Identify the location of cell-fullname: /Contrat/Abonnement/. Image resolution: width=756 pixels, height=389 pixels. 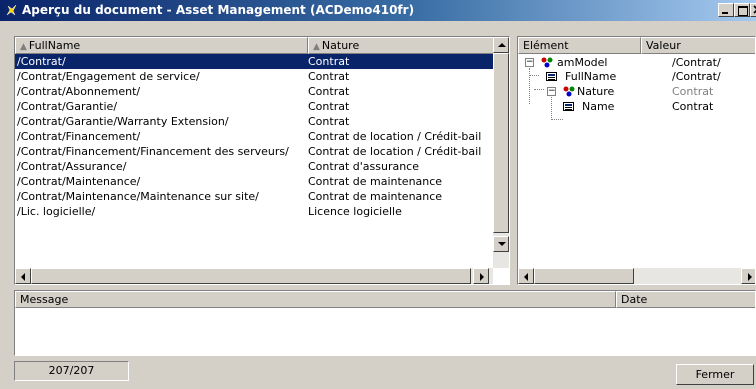
(79, 91).